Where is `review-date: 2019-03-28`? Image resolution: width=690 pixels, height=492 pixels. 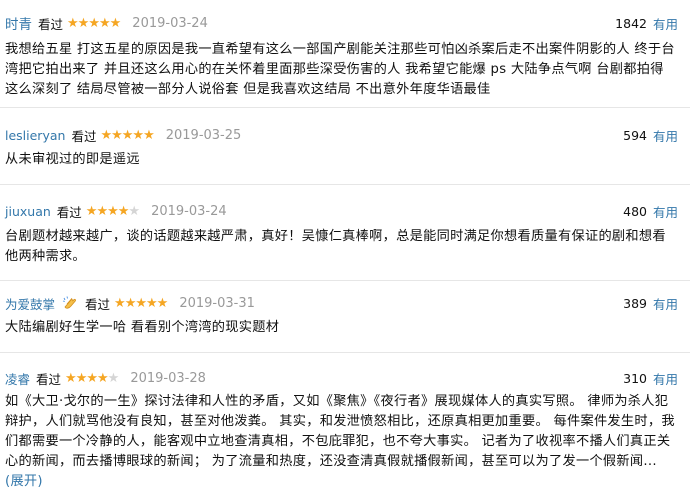 review-date: 2019-03-28 is located at coordinates (168, 378).